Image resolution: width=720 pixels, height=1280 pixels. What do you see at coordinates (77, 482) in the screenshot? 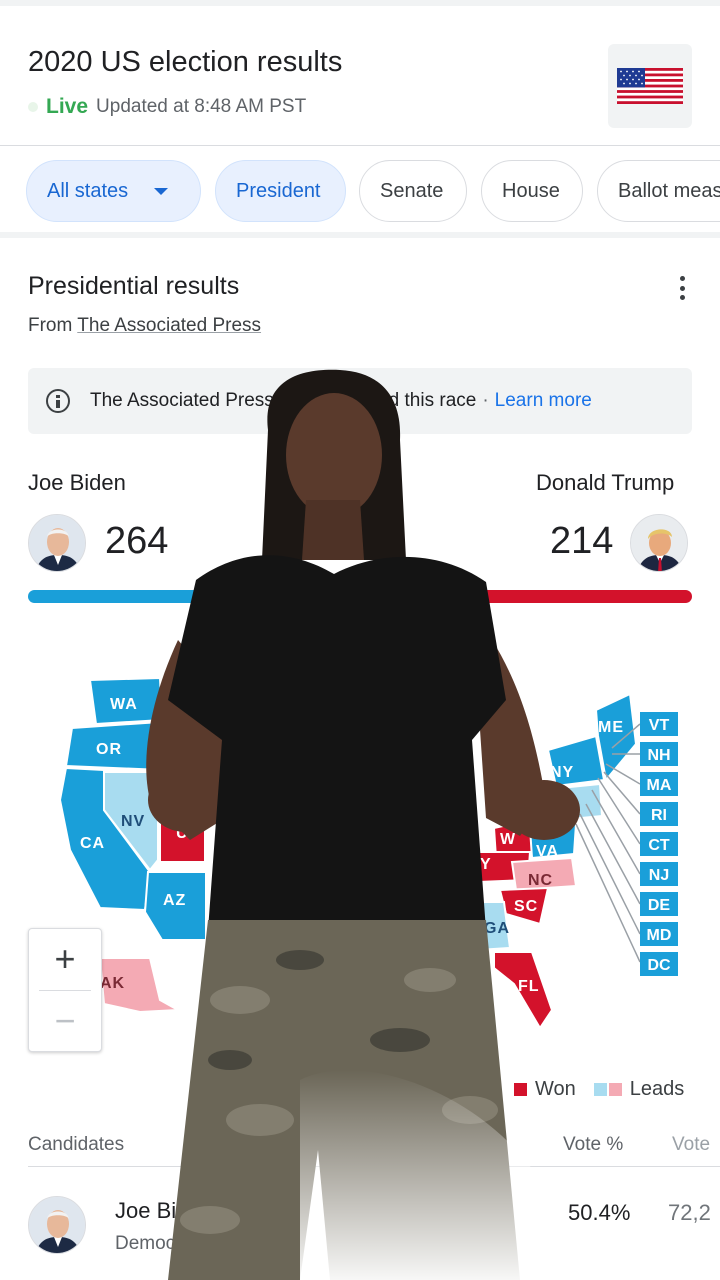
I see `candidate-left-name: Joe Biden` at bounding box center [77, 482].